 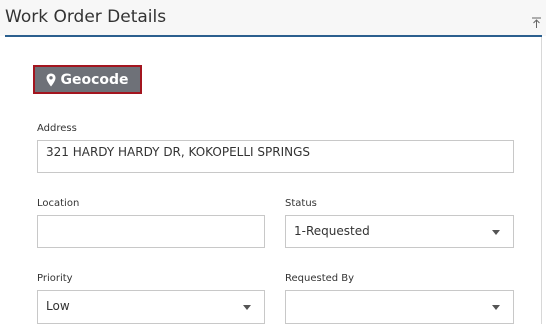 What do you see at coordinates (151, 231) in the screenshot?
I see `location-field` at bounding box center [151, 231].